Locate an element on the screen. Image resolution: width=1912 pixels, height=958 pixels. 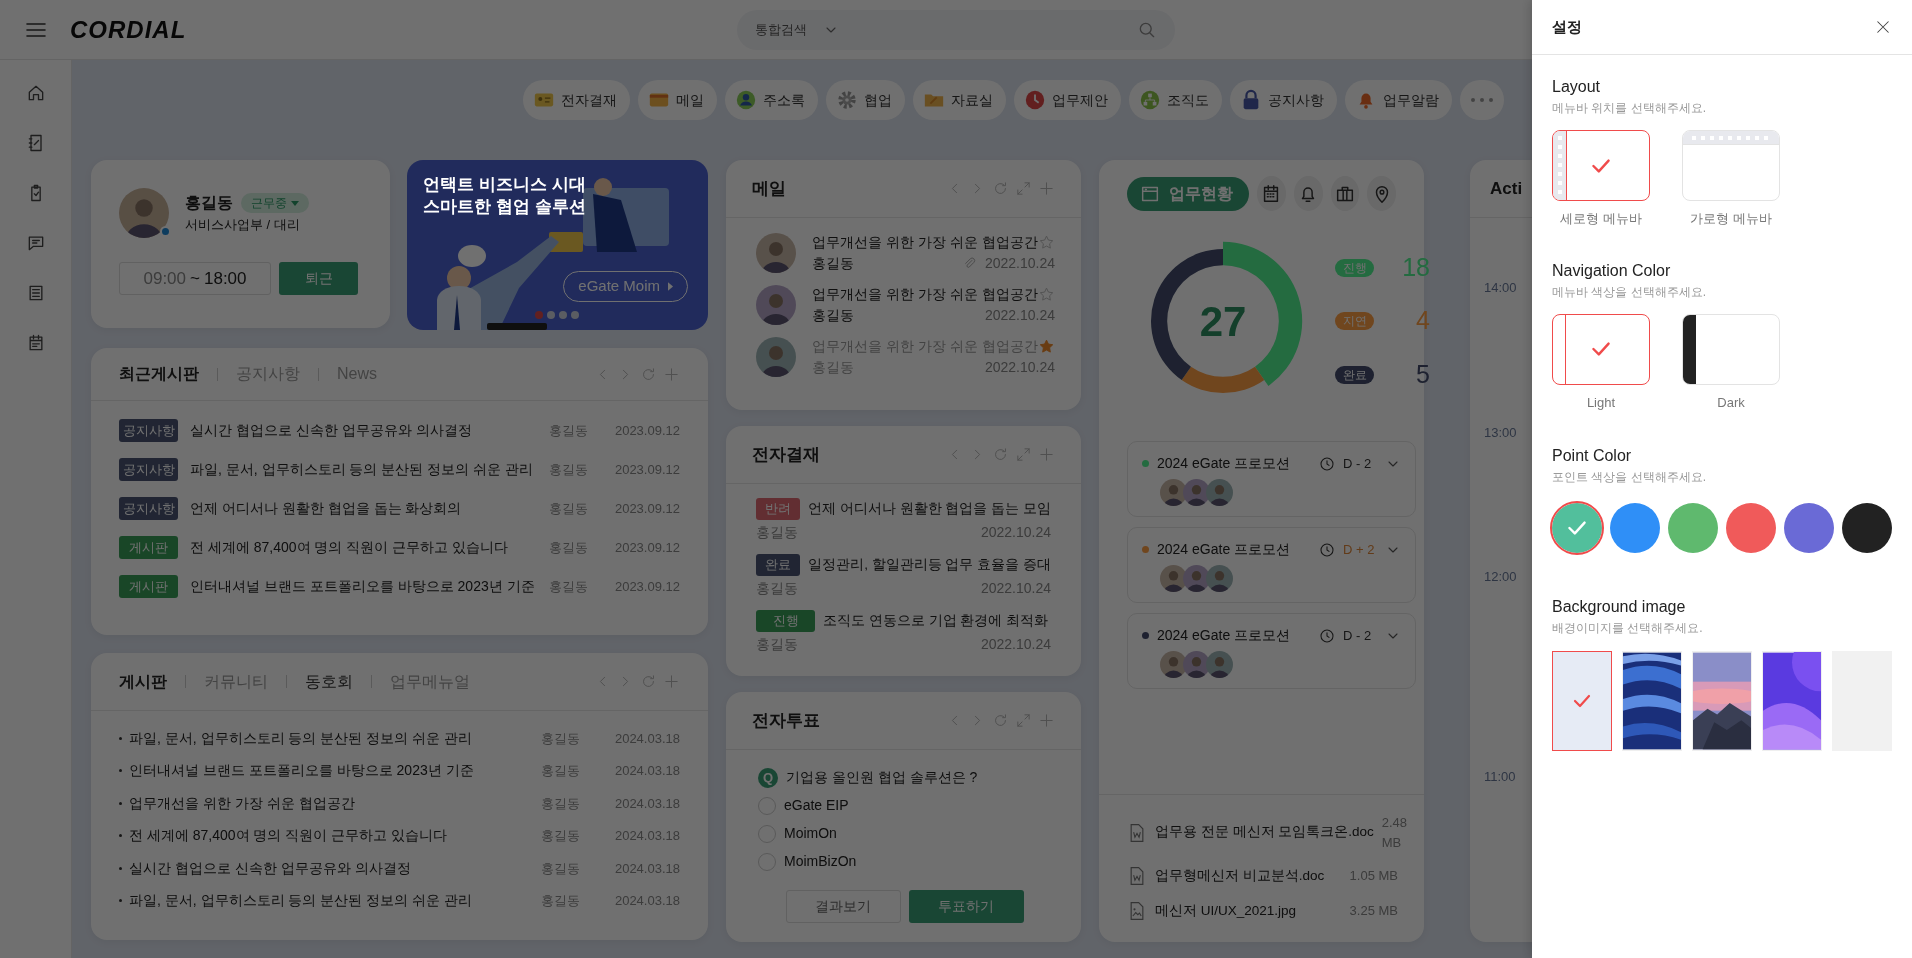
option-label: MoimBizOn is located at coordinates (820, 861).